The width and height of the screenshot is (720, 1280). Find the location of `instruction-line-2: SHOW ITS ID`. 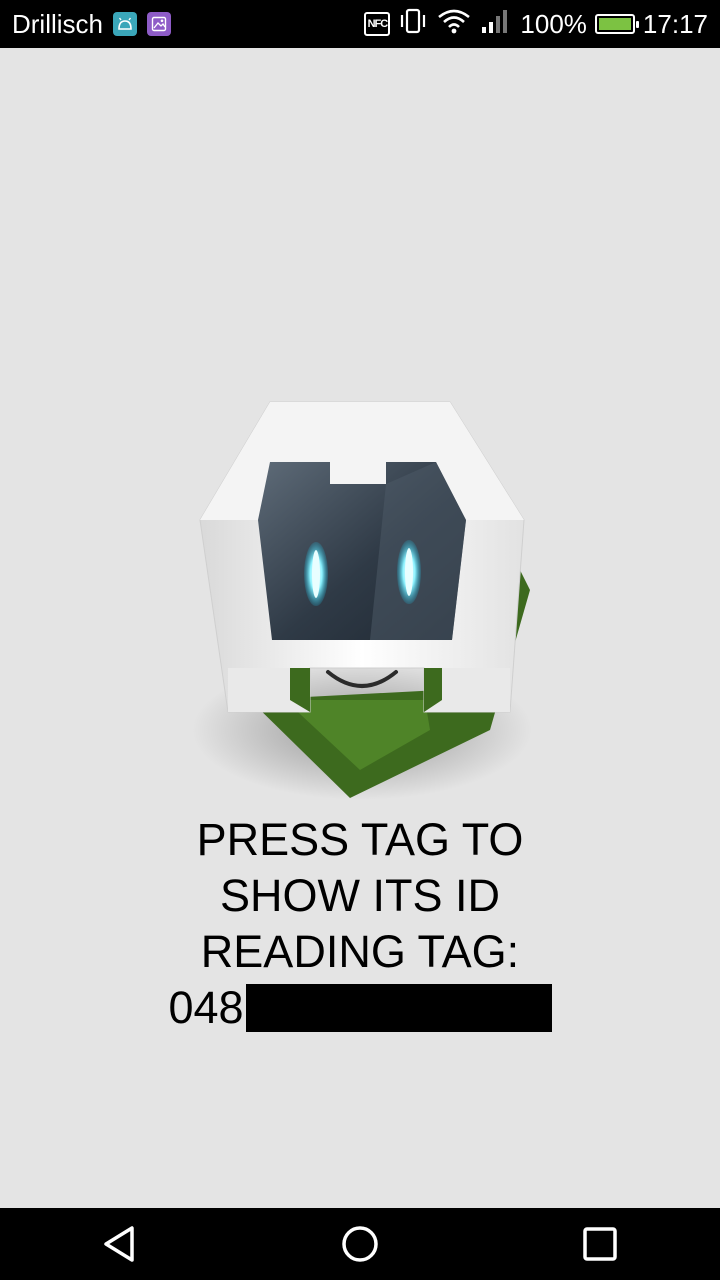

instruction-line-2: SHOW ITS ID is located at coordinates (360, 895).